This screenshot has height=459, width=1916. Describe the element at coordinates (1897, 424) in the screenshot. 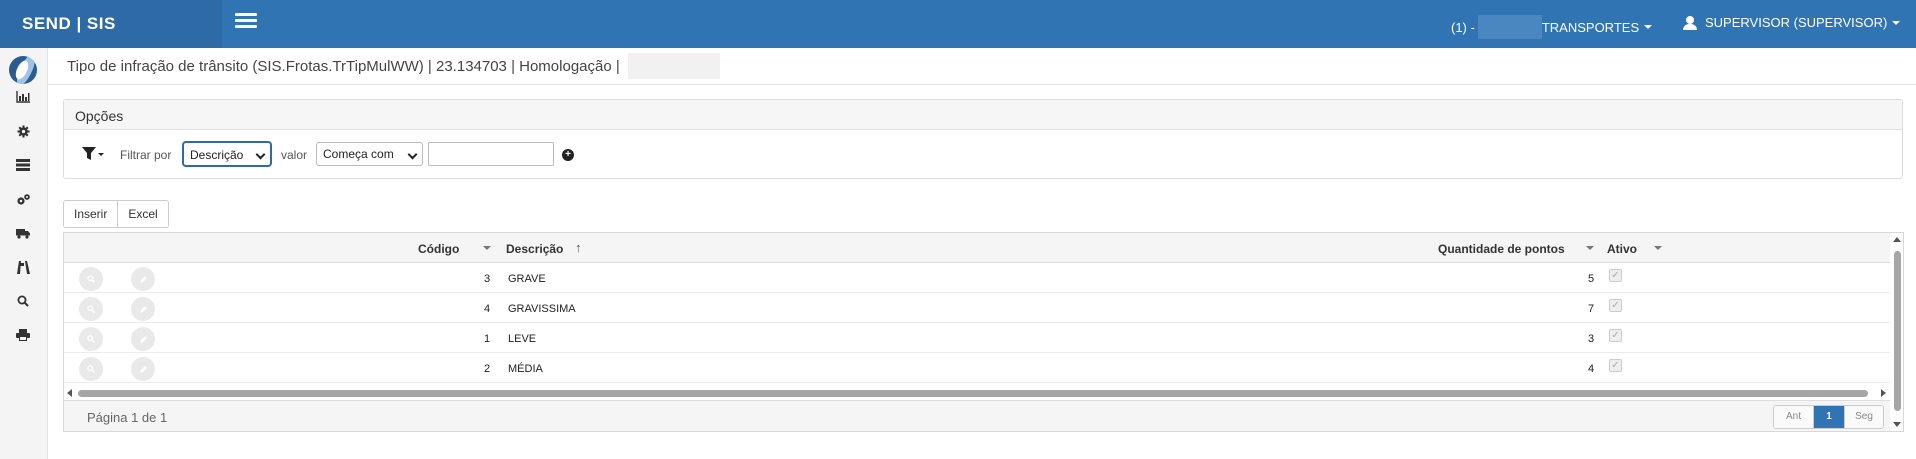

I see `scroll-down-icon` at that location.